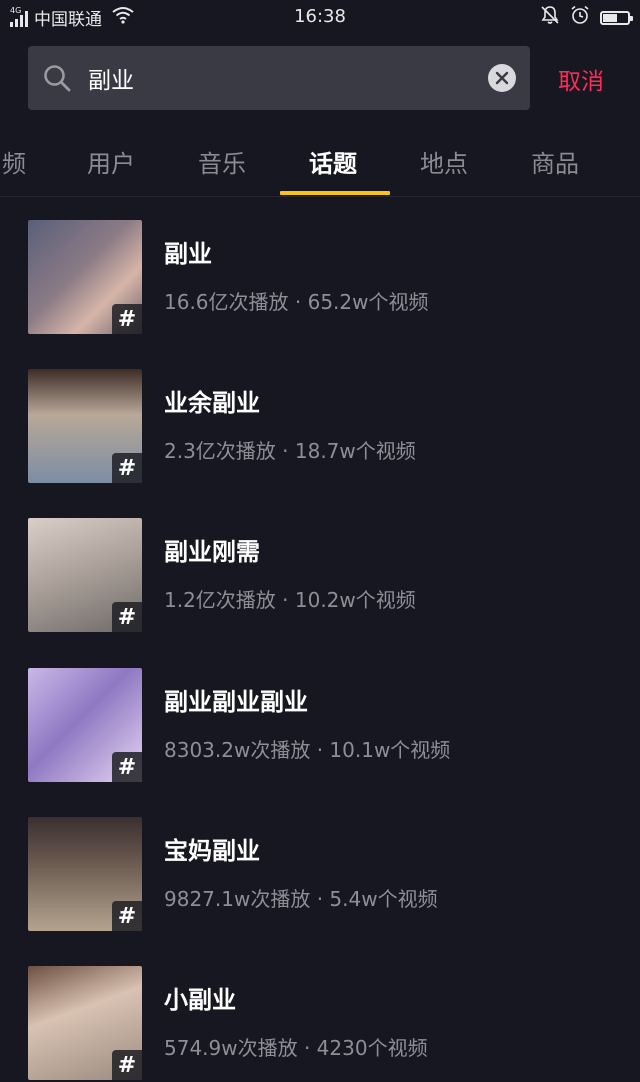 The height and width of the screenshot is (1082, 640). What do you see at coordinates (580, 17) in the screenshot?
I see `alarm-icon` at bounding box center [580, 17].